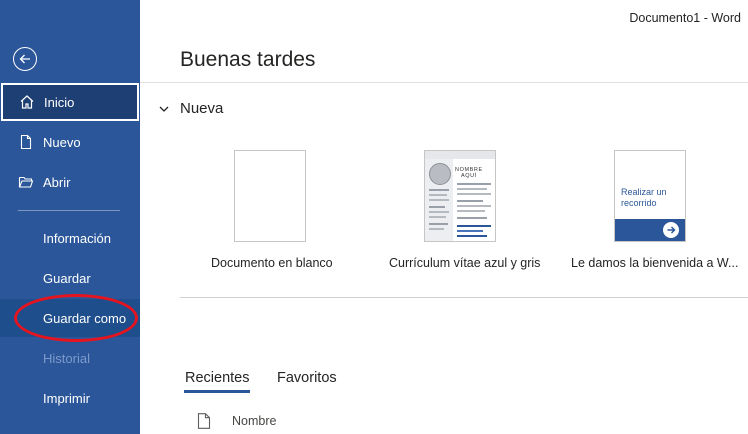 The height and width of the screenshot is (434, 748). What do you see at coordinates (66, 398) in the screenshot?
I see `nav-imprimir-label: Imprimir` at bounding box center [66, 398].